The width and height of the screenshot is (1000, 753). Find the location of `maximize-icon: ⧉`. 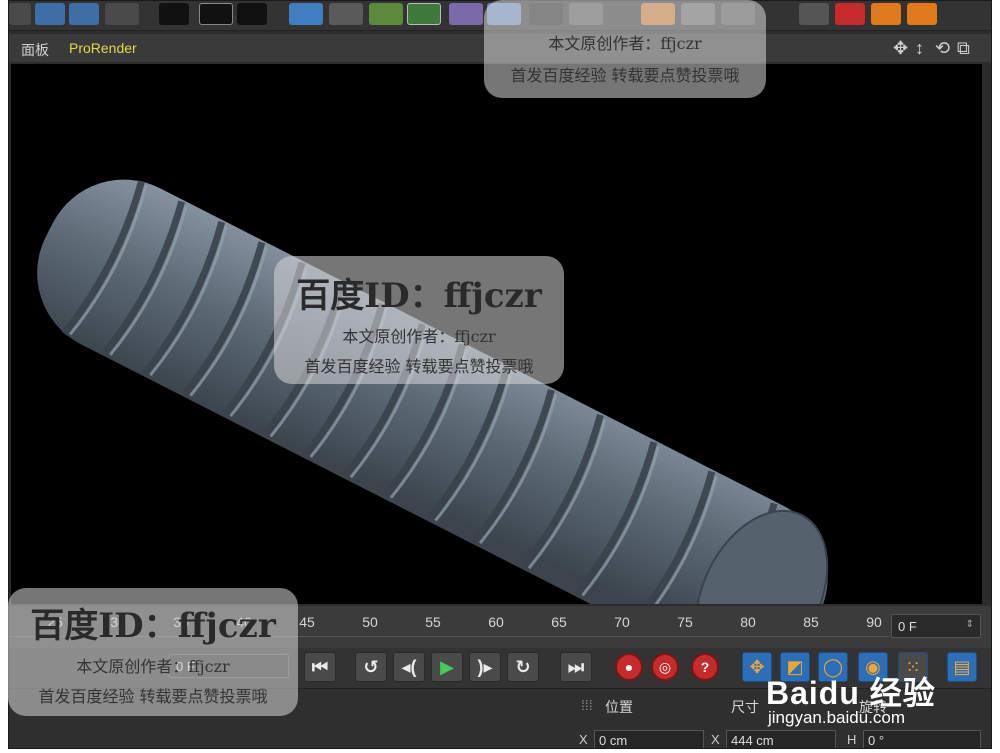

maximize-icon: ⧉ is located at coordinates (963, 48).